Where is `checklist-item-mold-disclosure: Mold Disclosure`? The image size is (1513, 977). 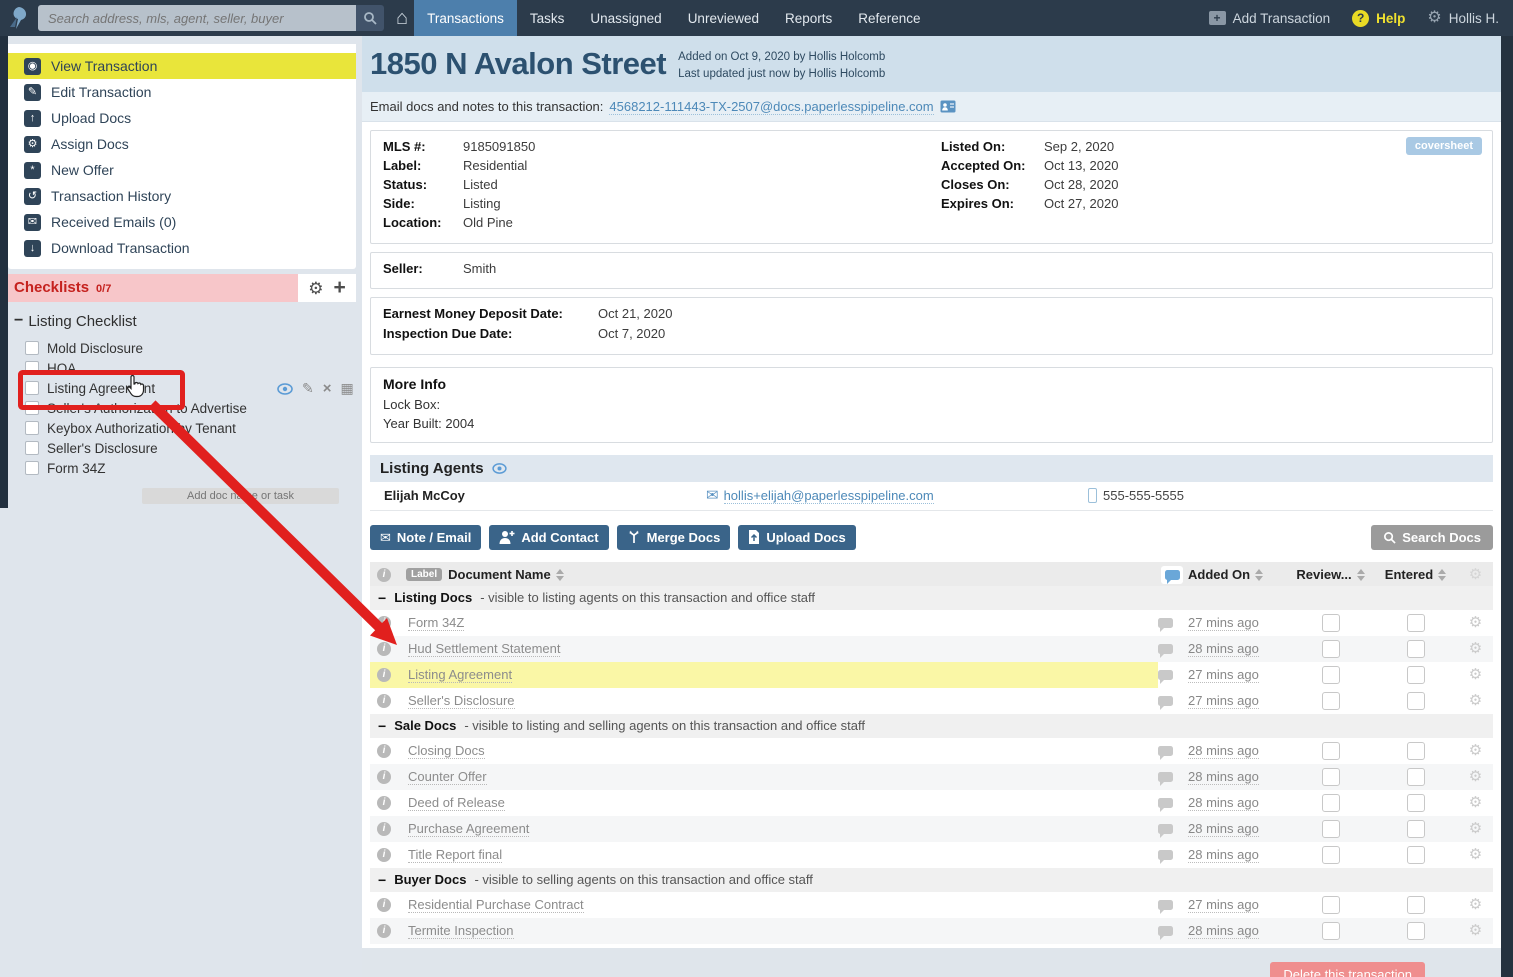
checklist-item-mold-disclosure: Mold Disclosure is located at coordinates (181, 348).